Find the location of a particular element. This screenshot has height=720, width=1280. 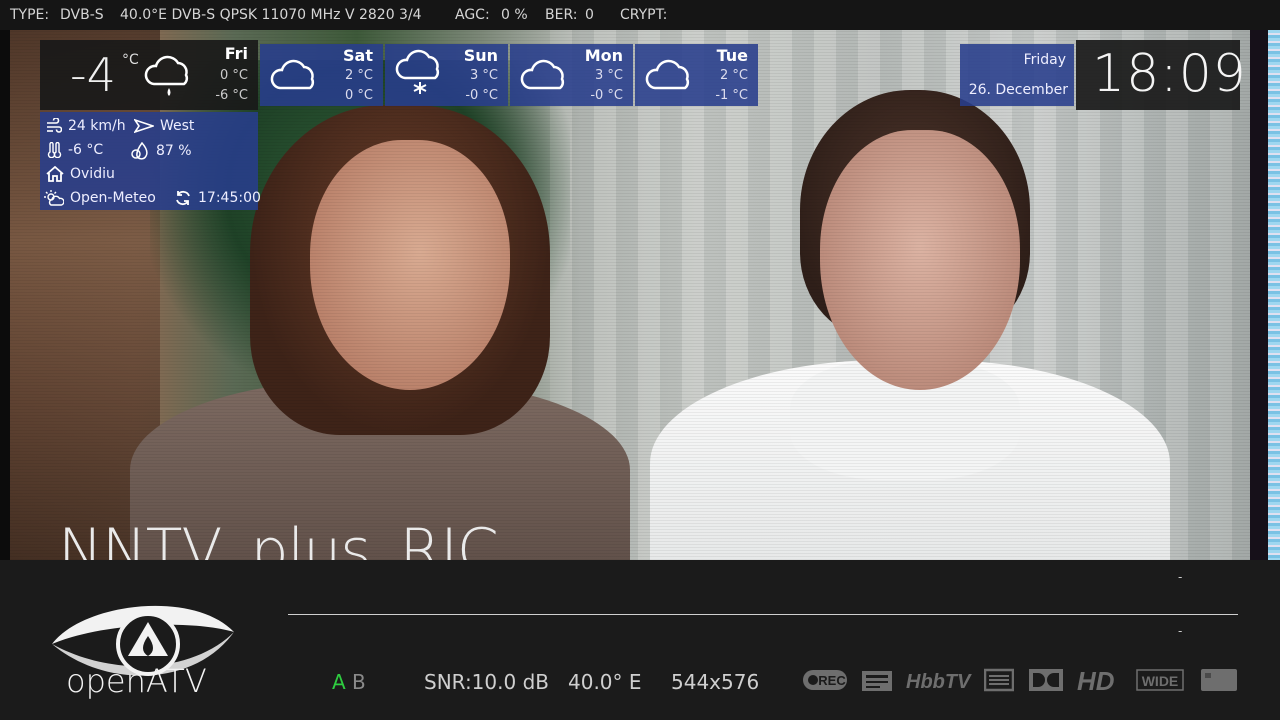

forecast-day-1: Sat 2 °C 0 °C is located at coordinates (321, 75).